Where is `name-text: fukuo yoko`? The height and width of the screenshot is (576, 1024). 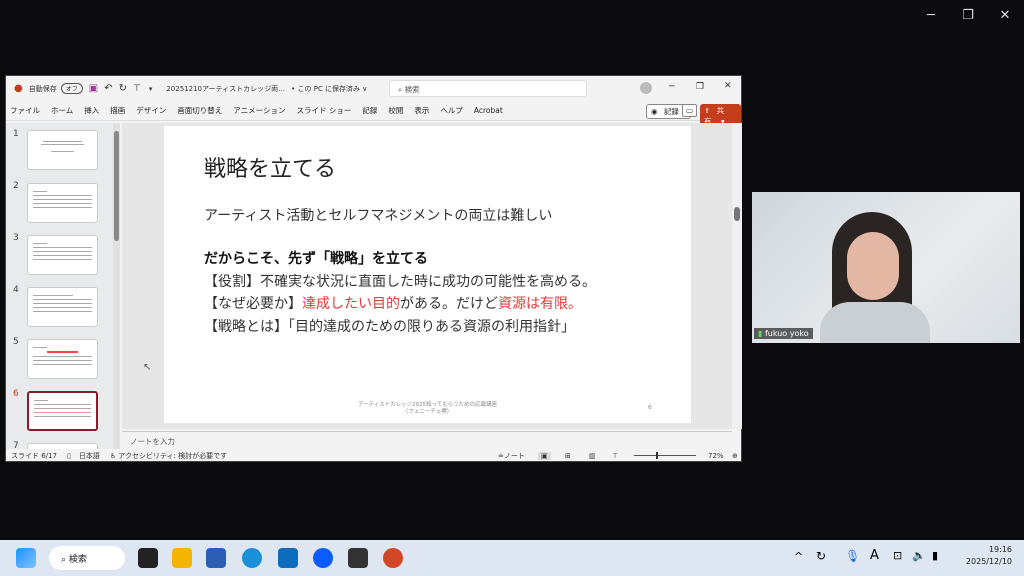
name-text: fukuo yoko is located at coordinates (786, 333).